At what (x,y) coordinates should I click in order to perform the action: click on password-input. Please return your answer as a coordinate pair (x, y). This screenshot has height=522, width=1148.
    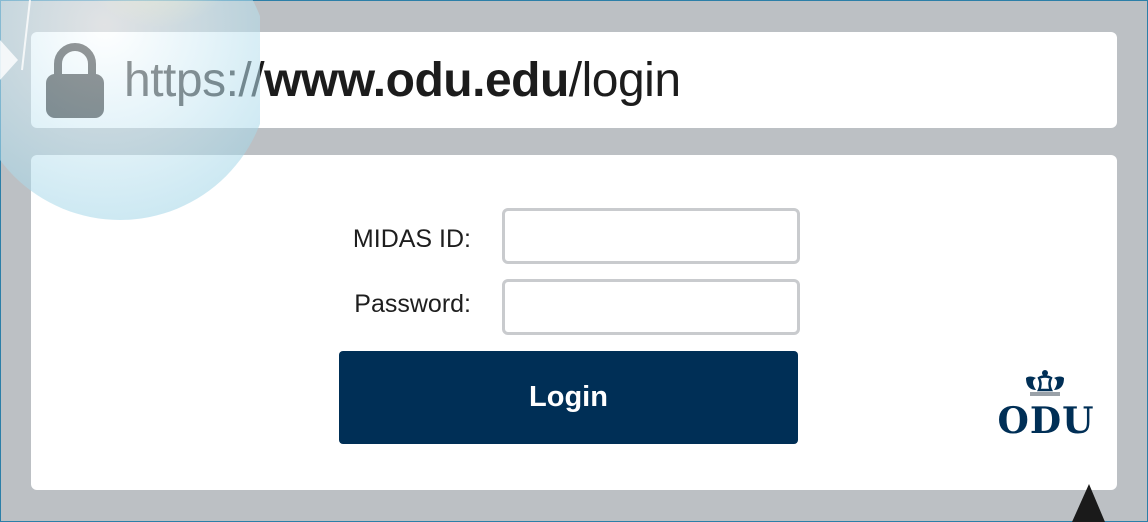
    Looking at the image, I should click on (651, 307).